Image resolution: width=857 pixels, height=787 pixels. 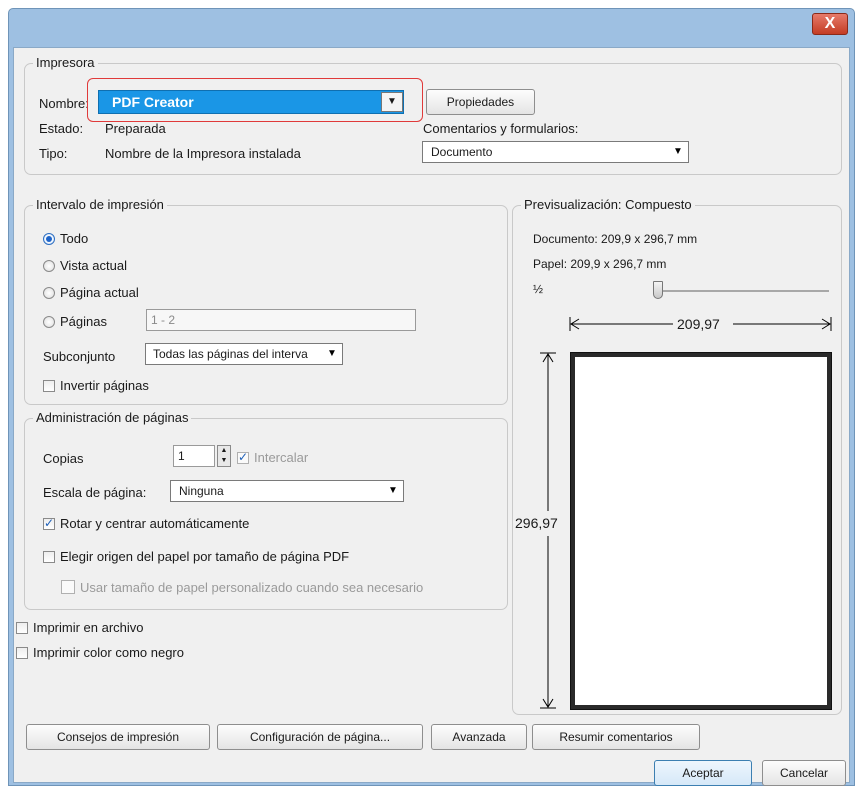 What do you see at coordinates (203, 153) in the screenshot?
I see `type-value: Nombre de la Impresora instalada` at bounding box center [203, 153].